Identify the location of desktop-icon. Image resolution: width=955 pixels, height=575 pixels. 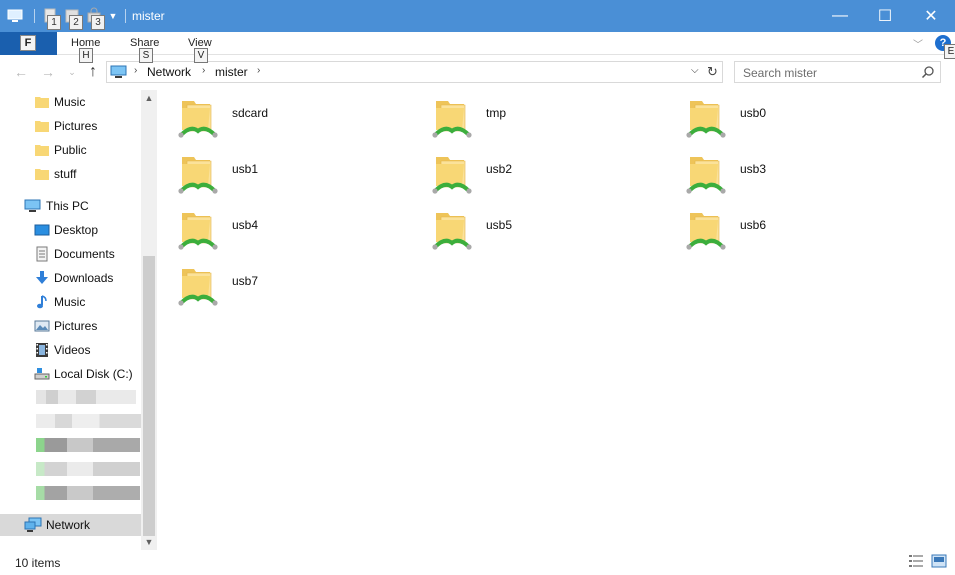
(42, 230).